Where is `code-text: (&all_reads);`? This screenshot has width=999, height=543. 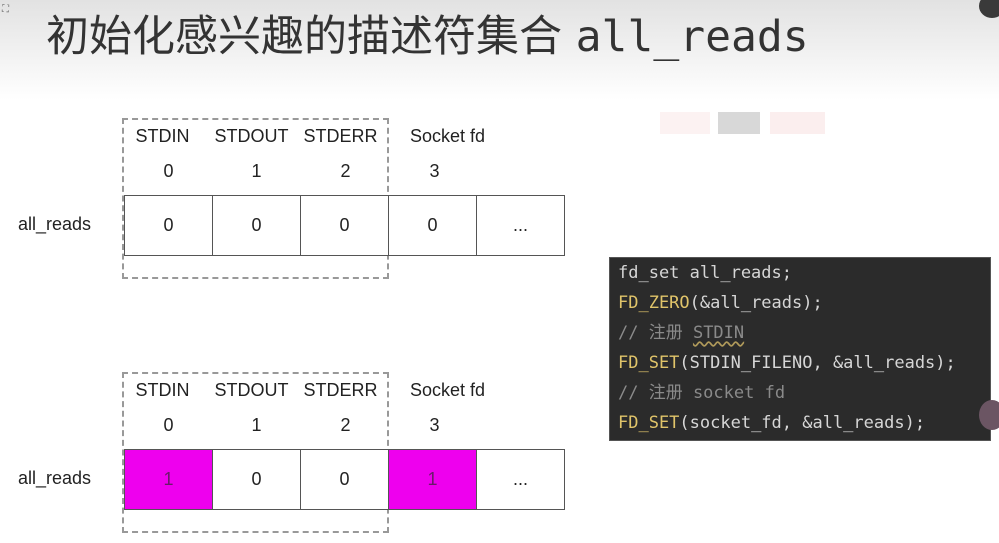 code-text: (&all_reads); is located at coordinates (756, 303).